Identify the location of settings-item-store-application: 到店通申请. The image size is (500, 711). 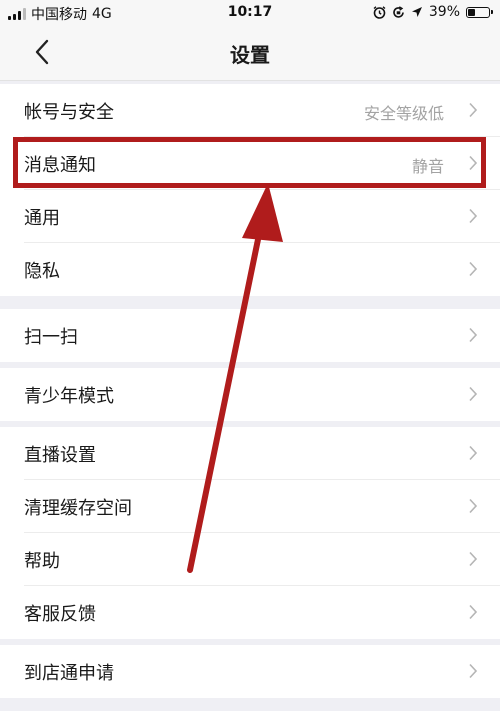
(250, 671).